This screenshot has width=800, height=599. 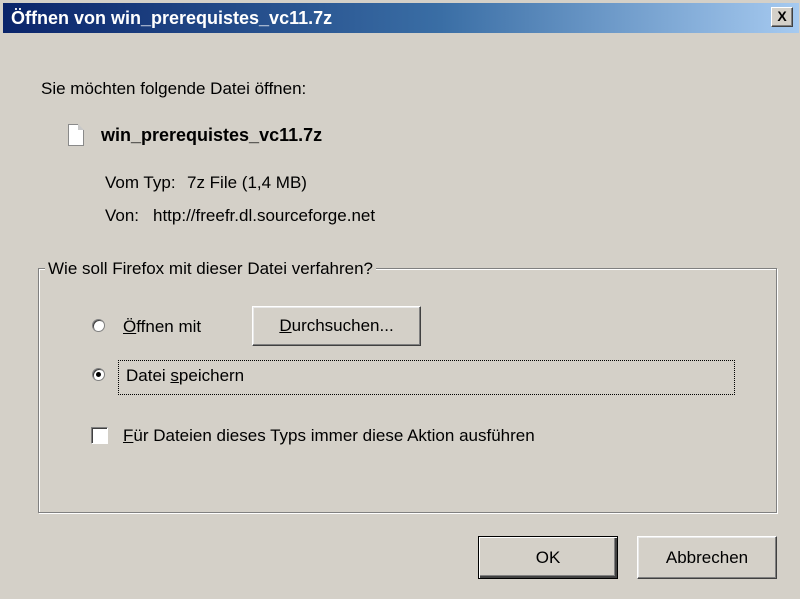 What do you see at coordinates (211, 375) in the screenshot?
I see `save-file-label-text: peichern` at bounding box center [211, 375].